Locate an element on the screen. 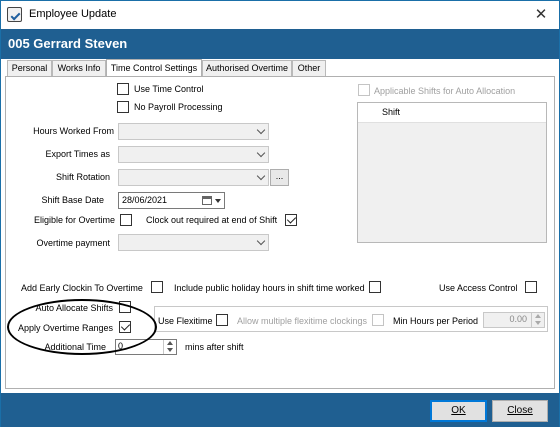 The image size is (560, 427). close-button: Close is located at coordinates (520, 411).